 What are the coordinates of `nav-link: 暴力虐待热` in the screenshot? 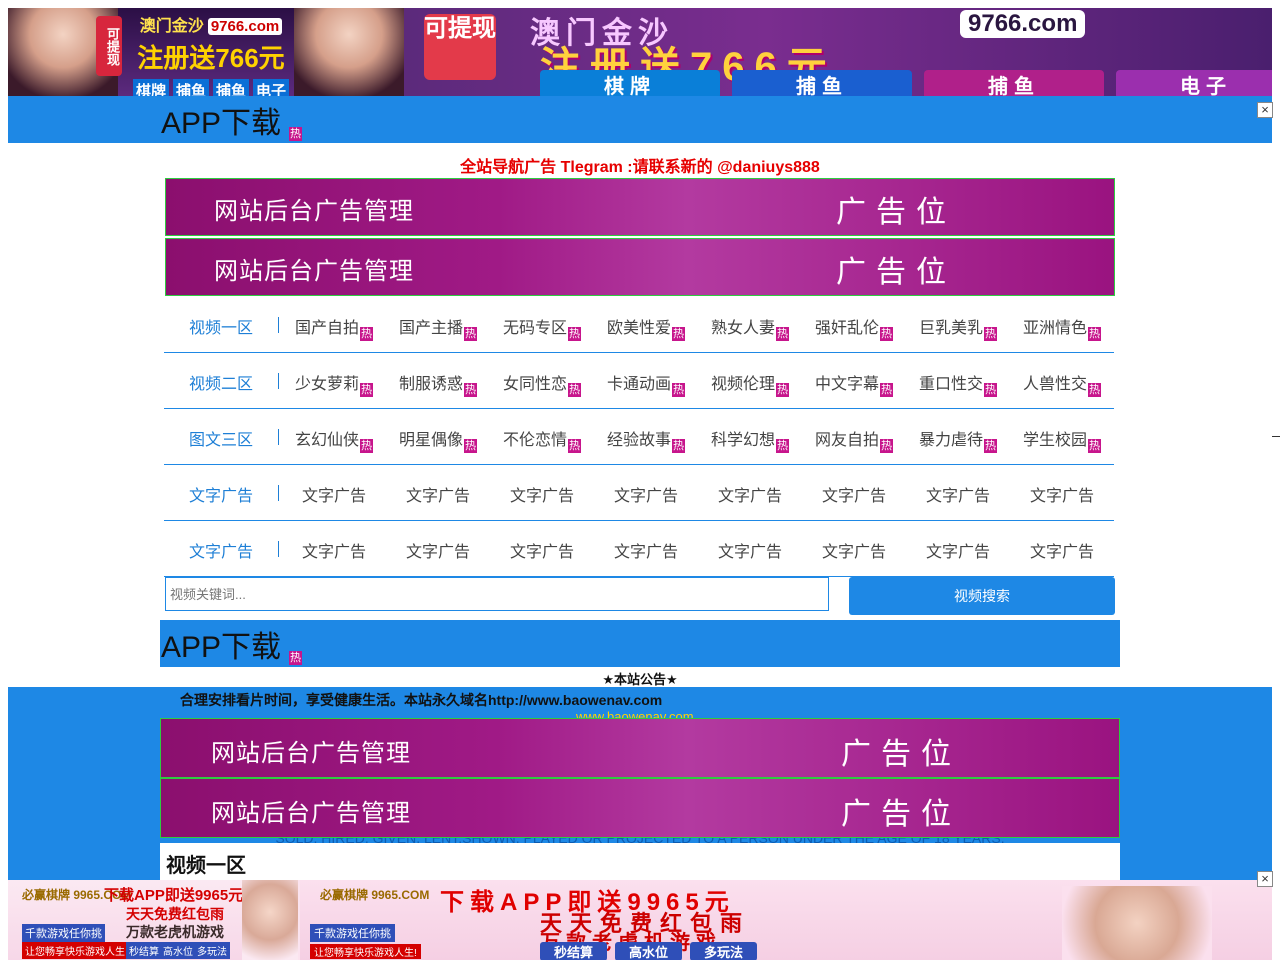 It's located at (958, 439).